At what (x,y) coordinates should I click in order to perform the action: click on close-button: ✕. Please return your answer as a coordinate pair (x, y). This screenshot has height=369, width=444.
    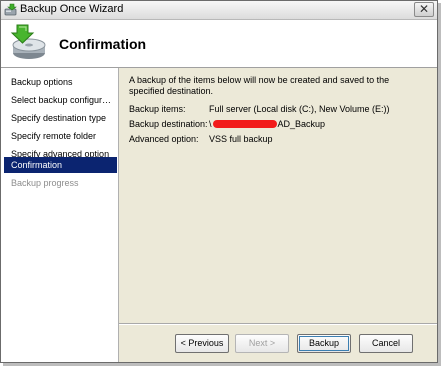
    Looking at the image, I should click on (424, 9).